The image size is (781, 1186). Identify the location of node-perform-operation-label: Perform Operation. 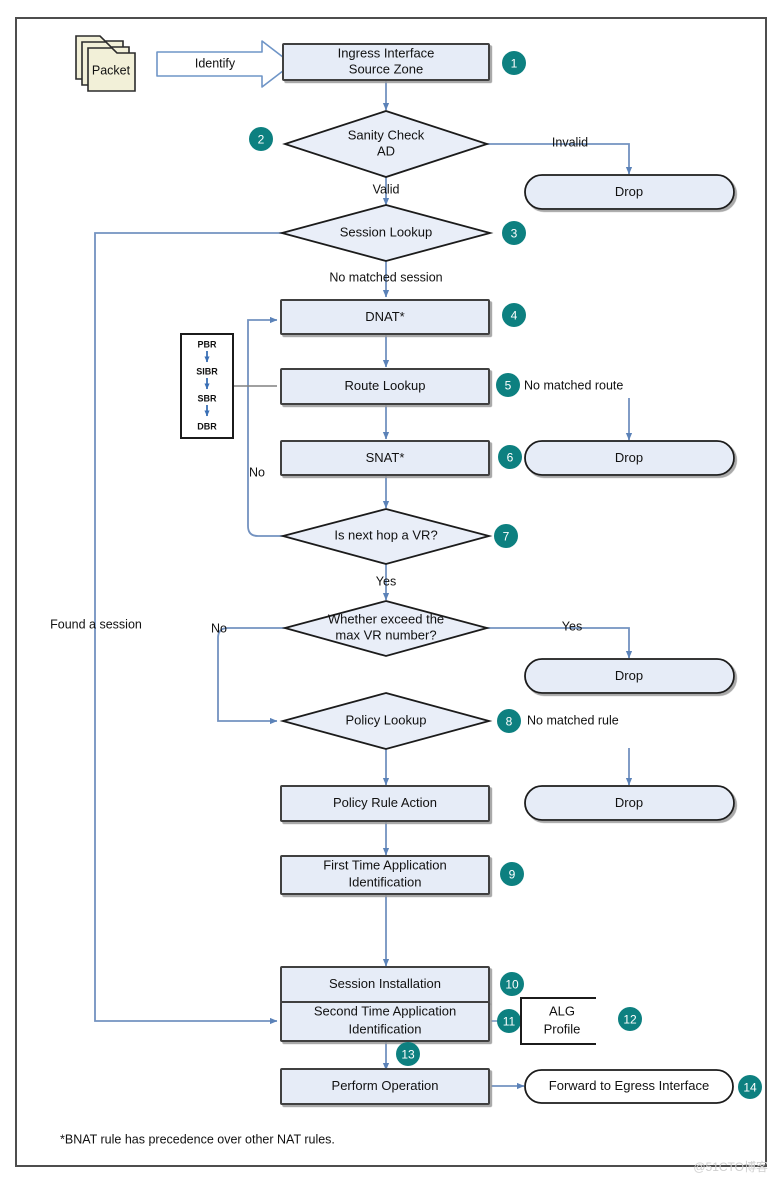
(385, 1085).